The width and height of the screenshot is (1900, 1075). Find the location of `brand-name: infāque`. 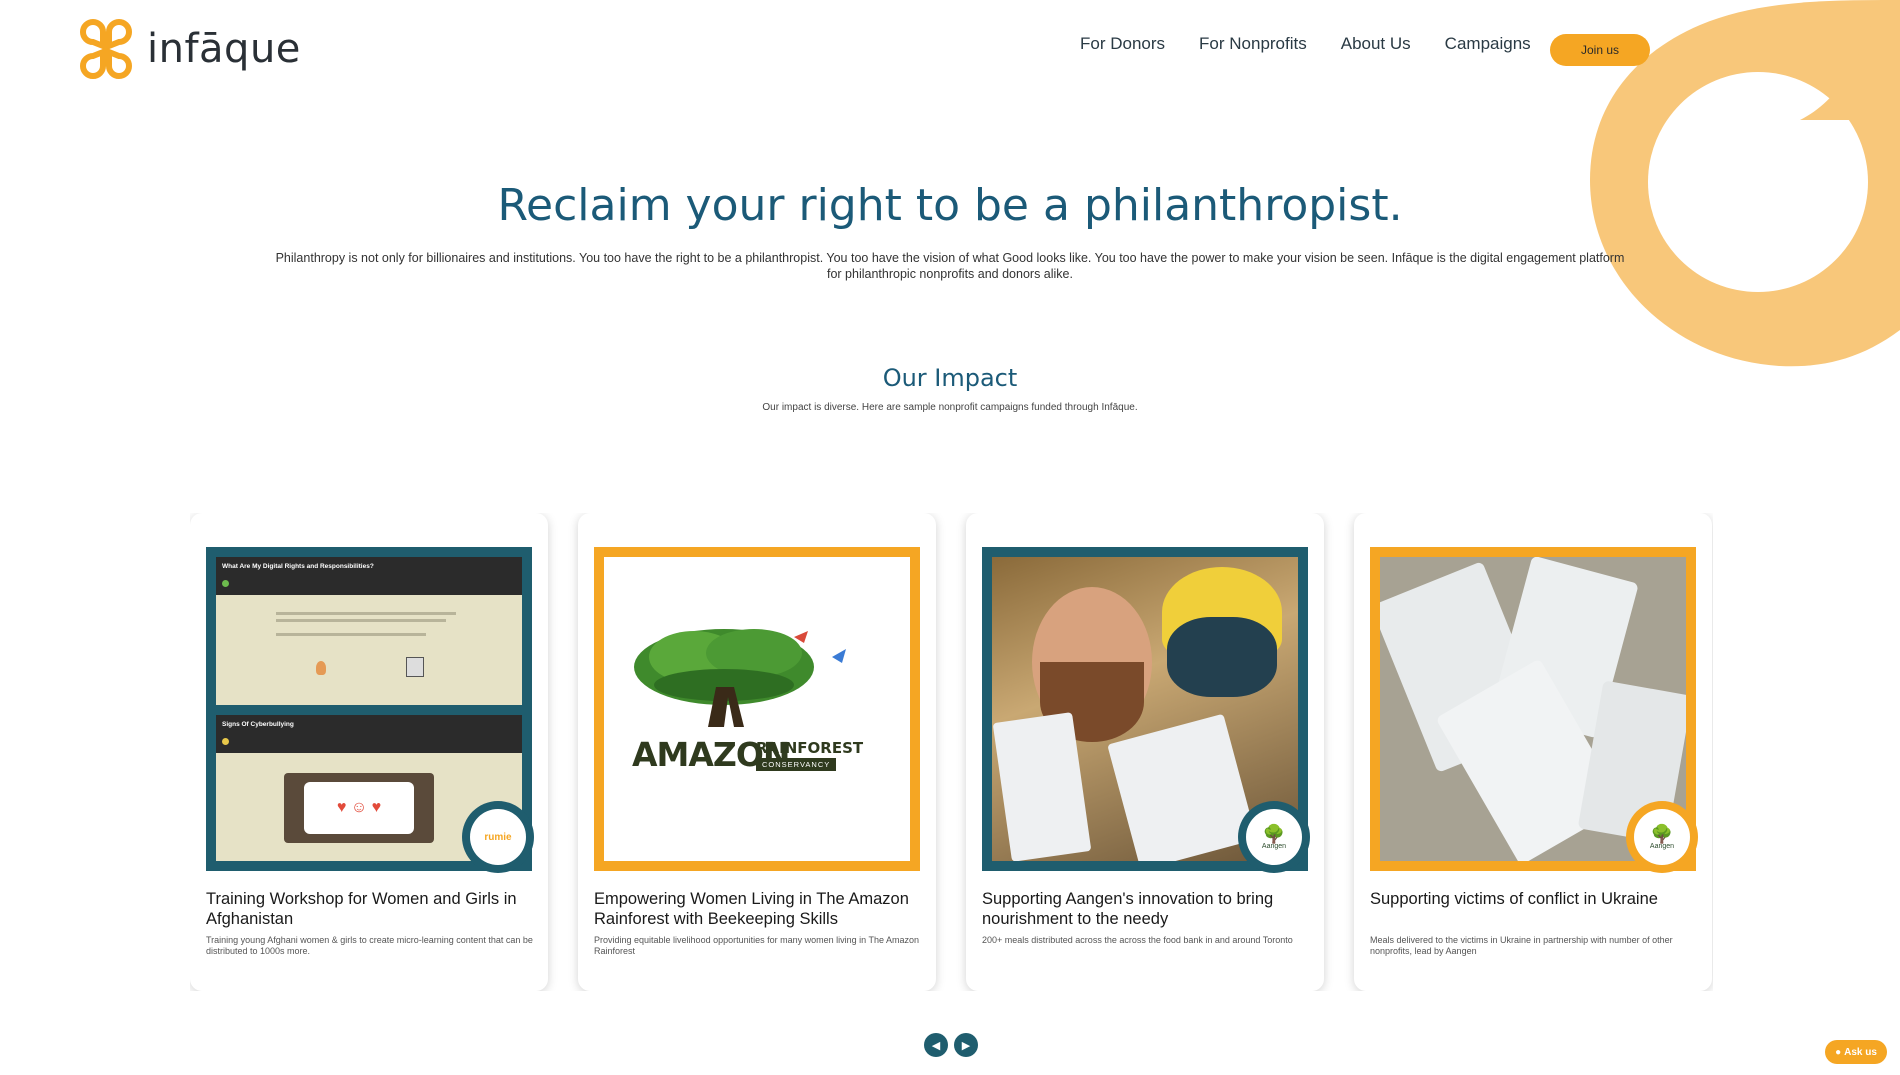

brand-name: infāque is located at coordinates (224, 49).